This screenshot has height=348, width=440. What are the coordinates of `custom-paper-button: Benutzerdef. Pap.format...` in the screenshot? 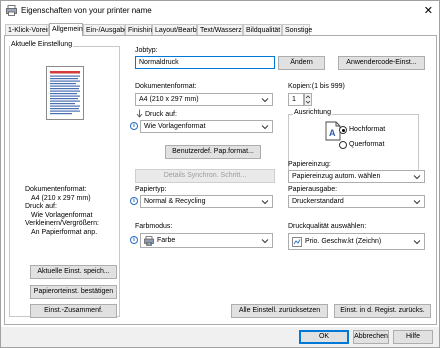 It's located at (213, 152).